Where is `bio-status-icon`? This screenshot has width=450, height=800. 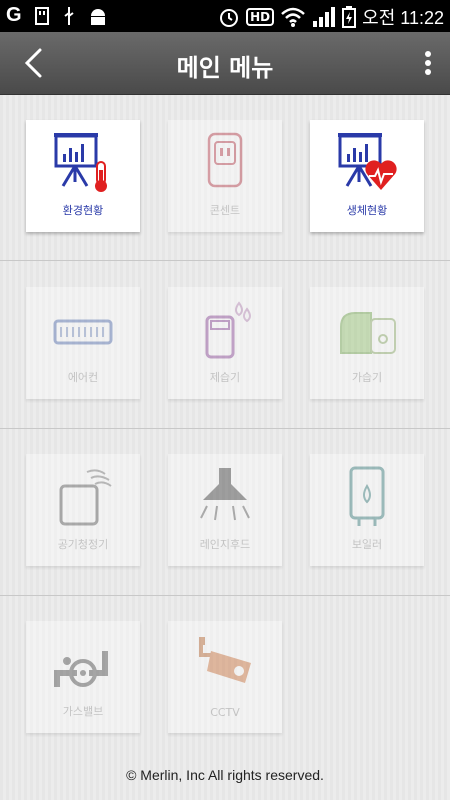
bio-status-icon is located at coordinates (367, 161).